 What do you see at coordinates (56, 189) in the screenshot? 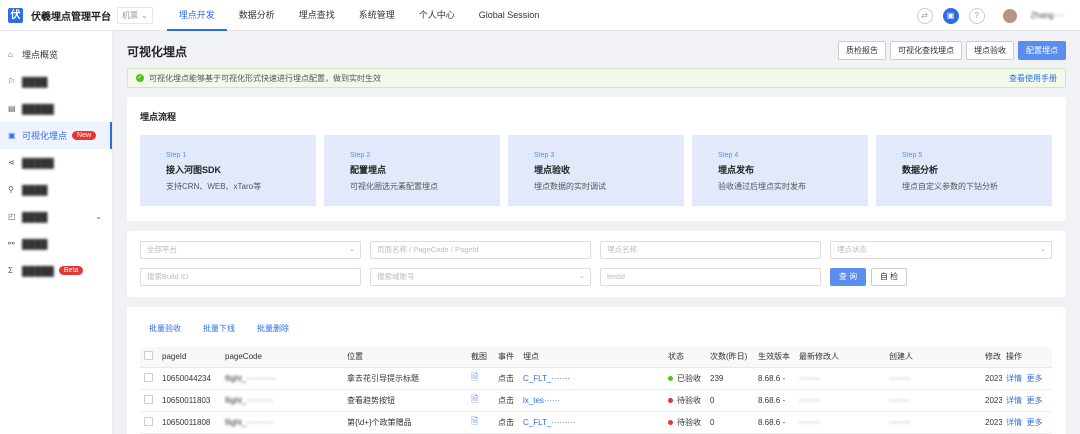
I see `sidebar-item-6: ⚲ ████` at bounding box center [56, 189].